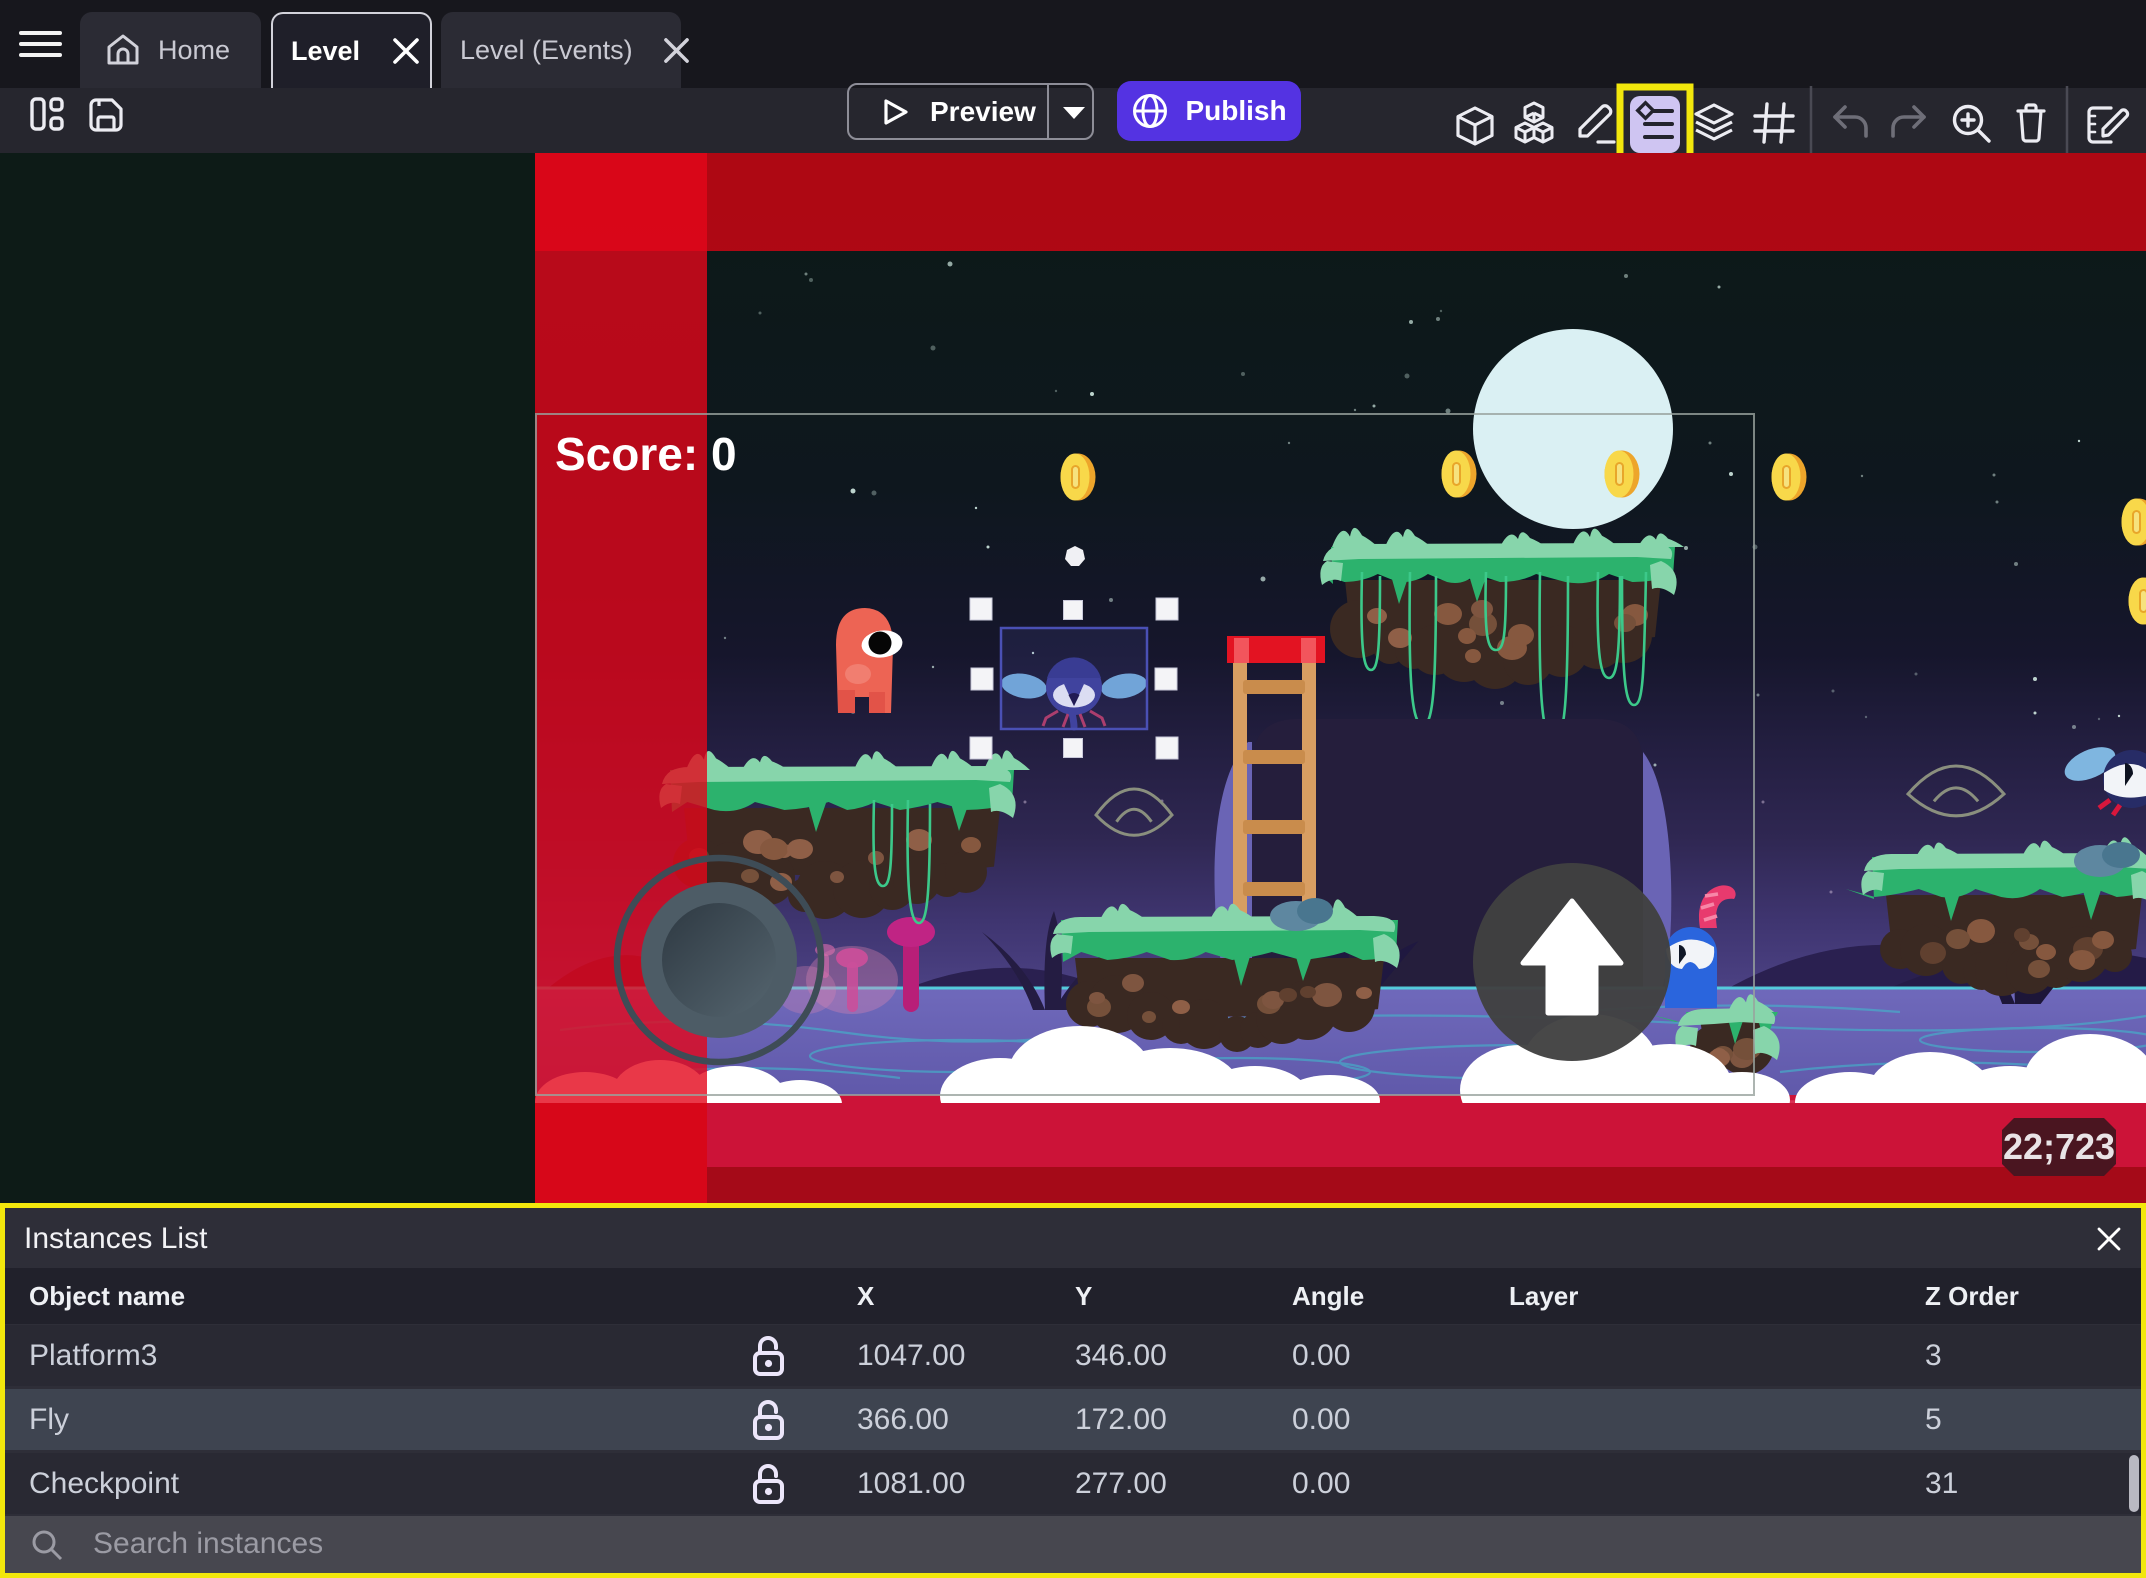  What do you see at coordinates (646, 454) in the screenshot?
I see `svg-text: Score: 0` at bounding box center [646, 454].